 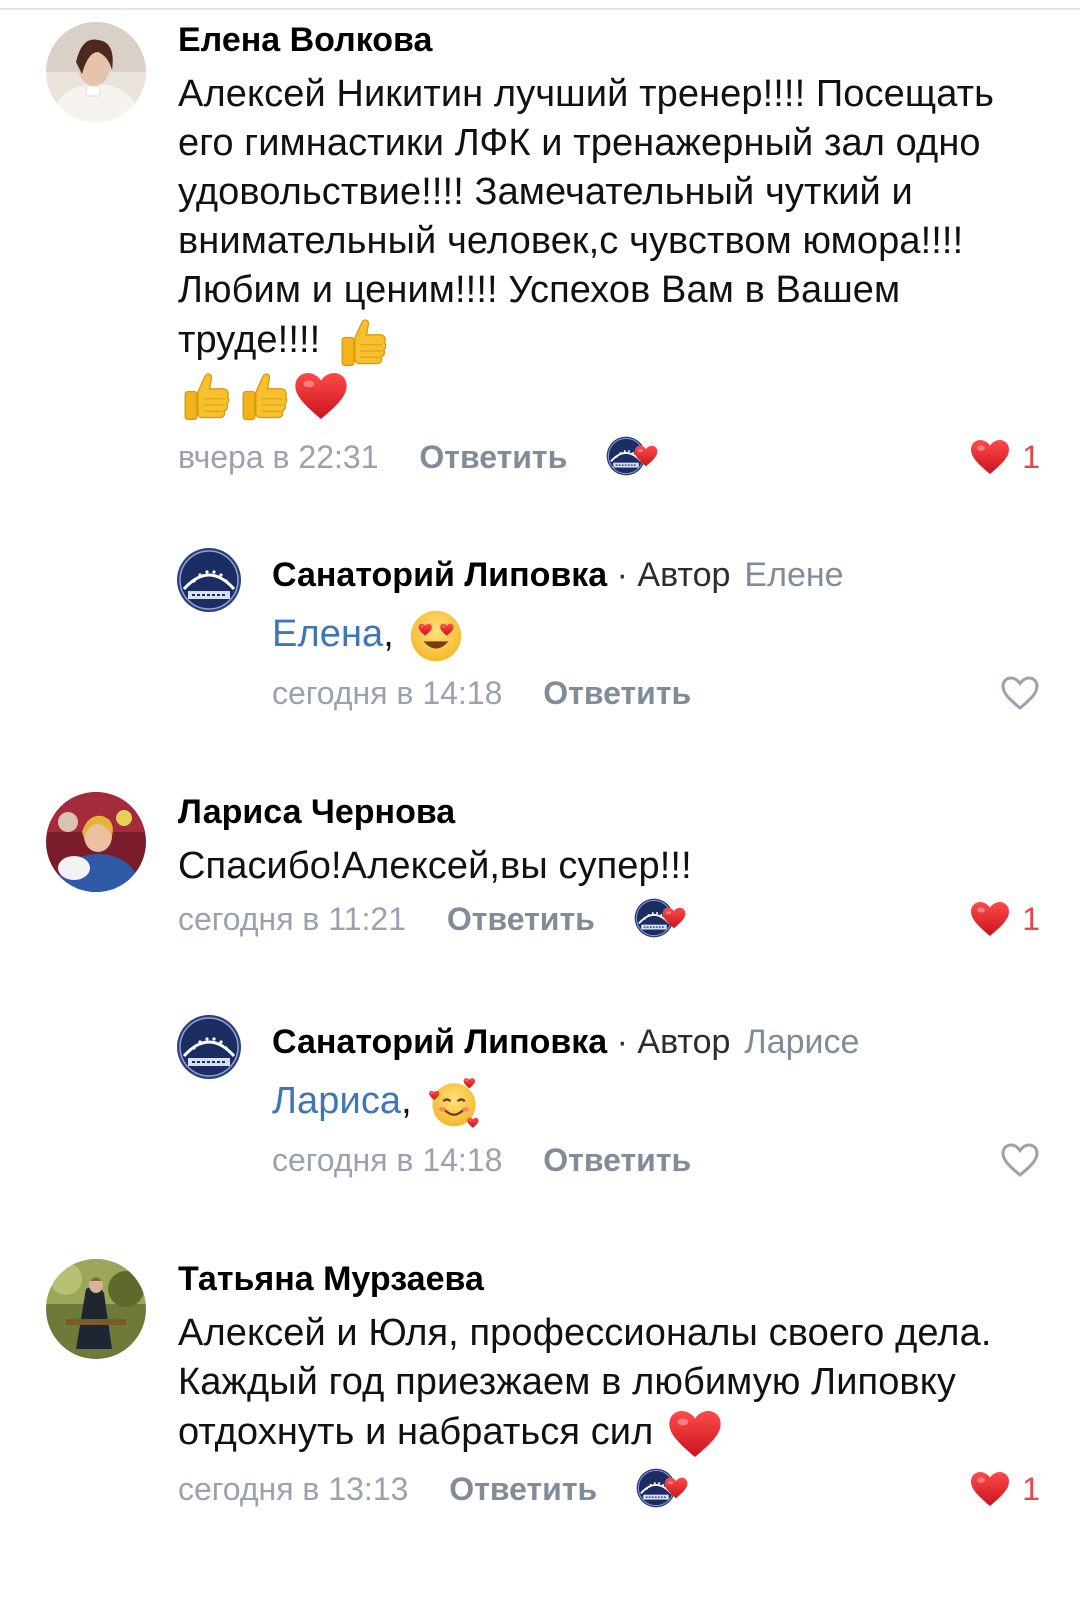 What do you see at coordinates (656, 1103) in the screenshot?
I see `comment-text: Лариса,` at bounding box center [656, 1103].